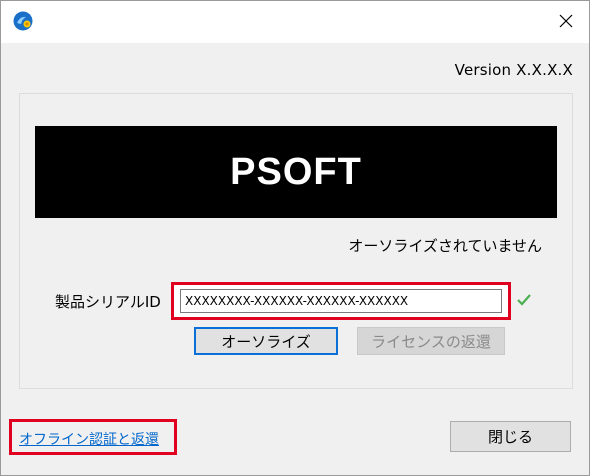 The width and height of the screenshot is (590, 476). I want to click on serial-id-input, so click(341, 301).